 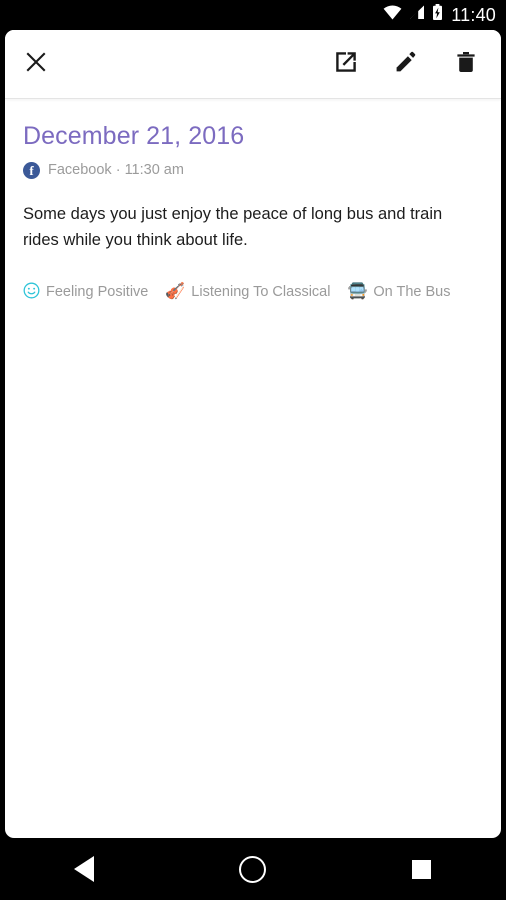 What do you see at coordinates (253, 98) in the screenshot?
I see `toolbar-divider` at bounding box center [253, 98].